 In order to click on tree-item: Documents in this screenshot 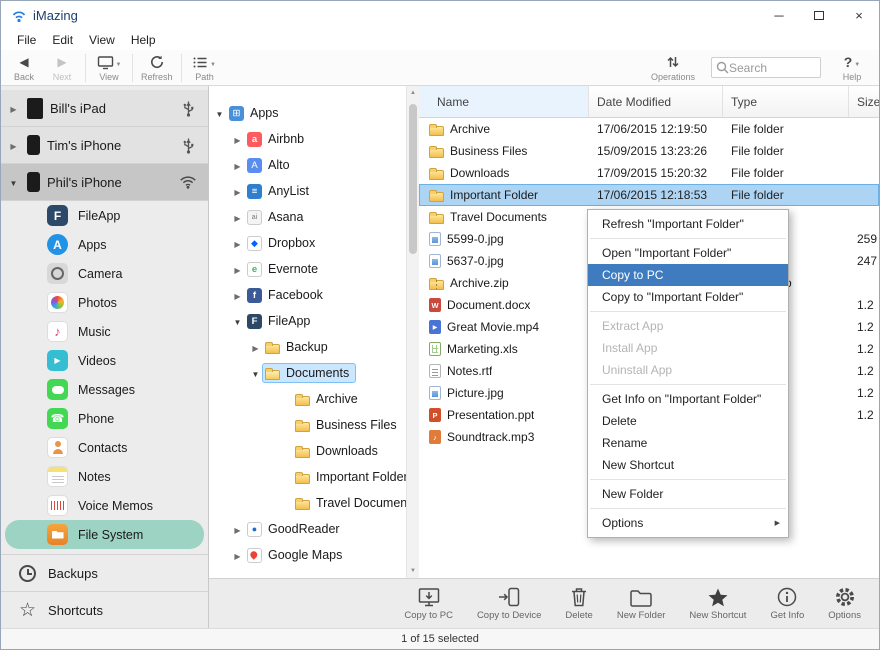, I will do `click(307, 373)`.